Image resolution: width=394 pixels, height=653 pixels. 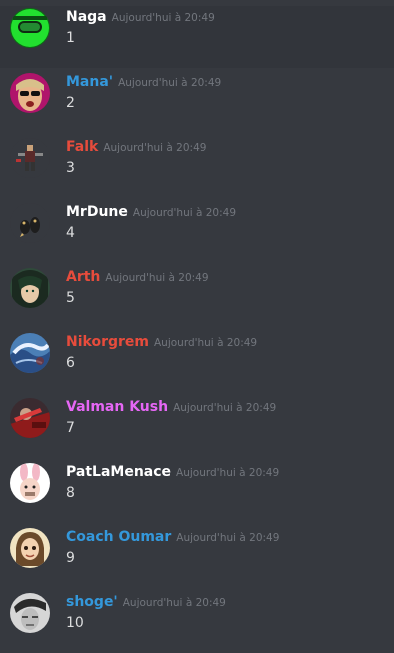 What do you see at coordinates (70, 233) in the screenshot?
I see `message-content: 4` at bounding box center [70, 233].